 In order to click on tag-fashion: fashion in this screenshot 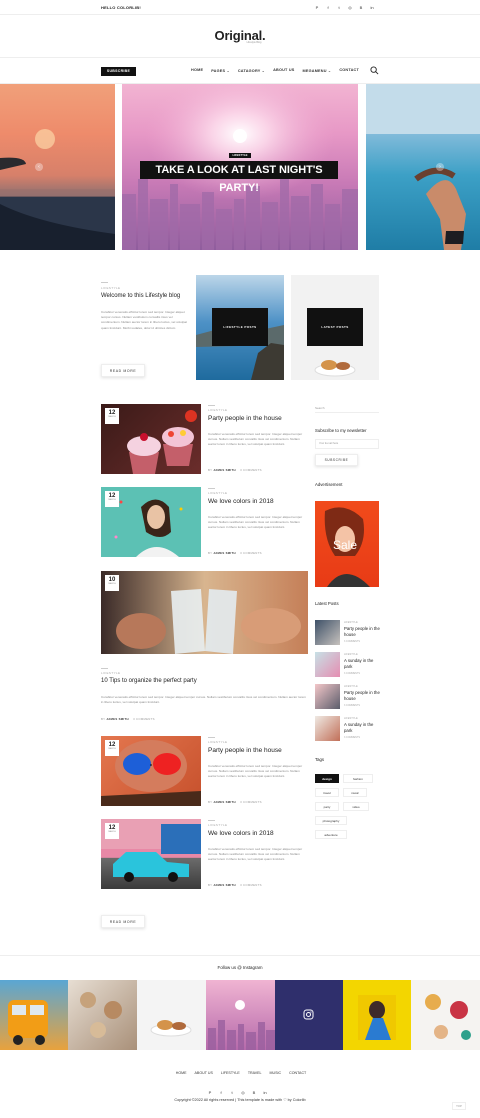, I will do `click(358, 778)`.